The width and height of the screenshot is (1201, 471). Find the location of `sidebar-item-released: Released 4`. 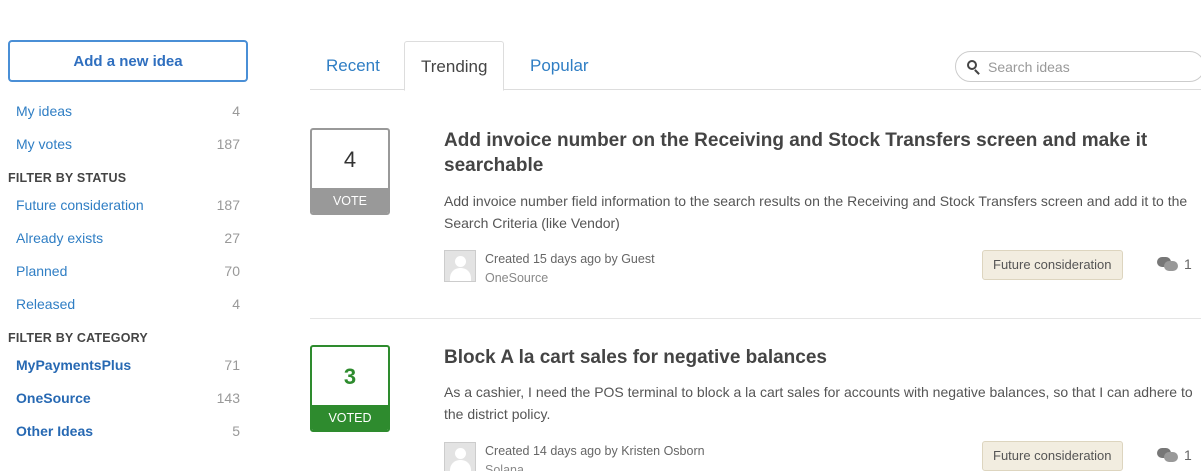

sidebar-item-released: Released 4 is located at coordinates (128, 303).